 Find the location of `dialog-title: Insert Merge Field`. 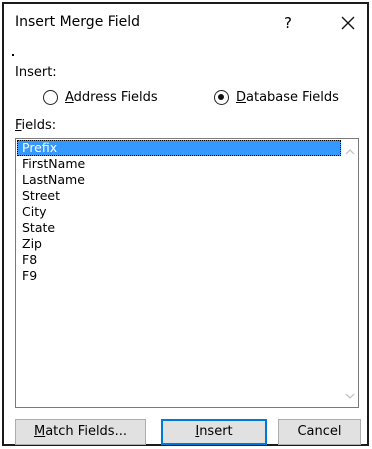

dialog-title: Insert Merge Field is located at coordinates (78, 22).